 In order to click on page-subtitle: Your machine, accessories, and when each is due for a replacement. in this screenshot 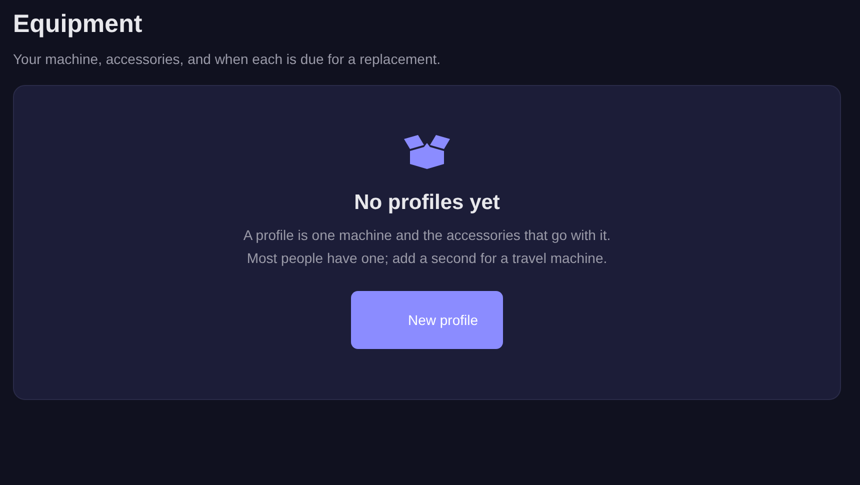, I will do `click(227, 59)`.